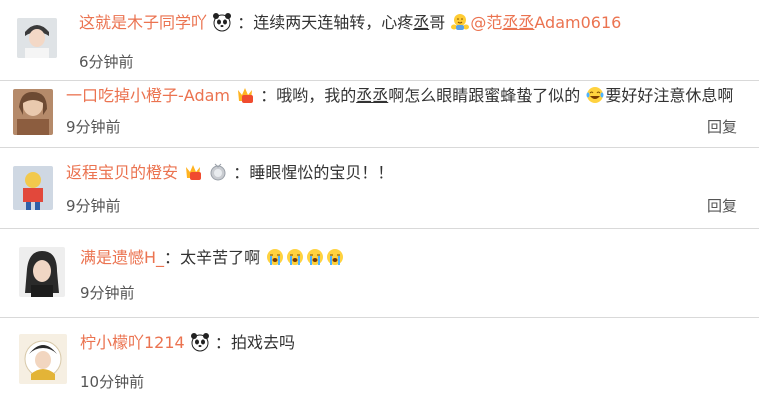  I want to click on comment-text: 拍戏去吗, so click(262, 342).